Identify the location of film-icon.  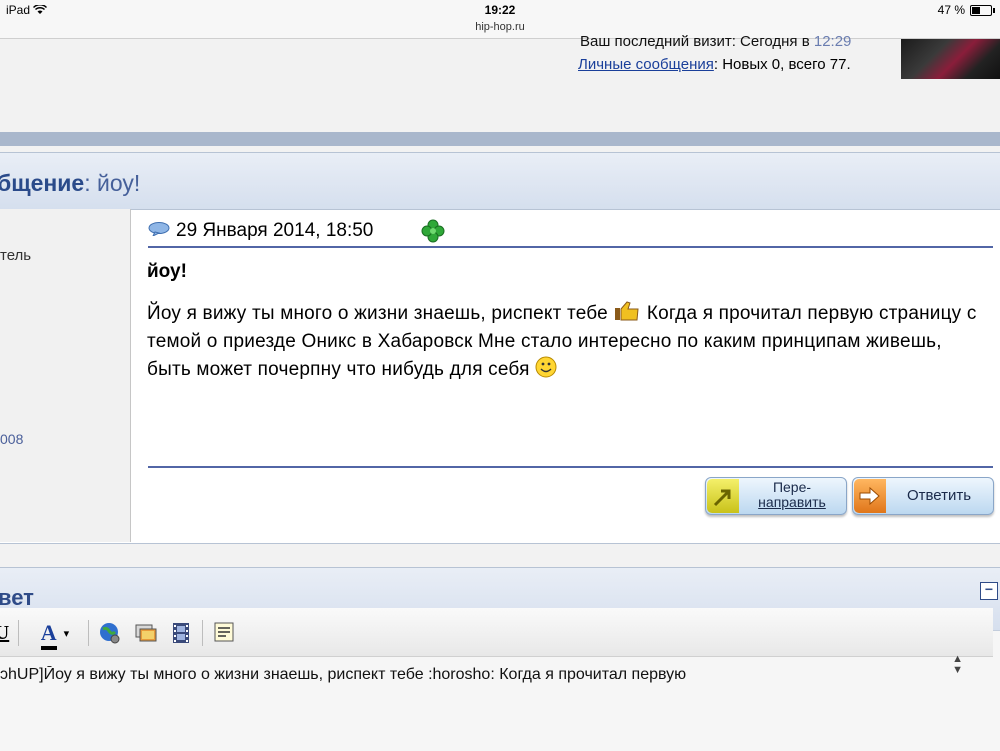
(181, 633).